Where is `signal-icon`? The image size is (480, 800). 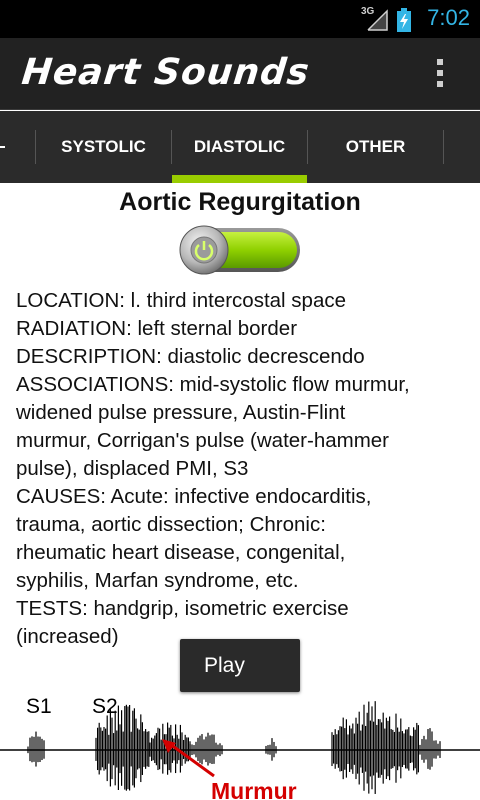 signal-icon is located at coordinates (377, 20).